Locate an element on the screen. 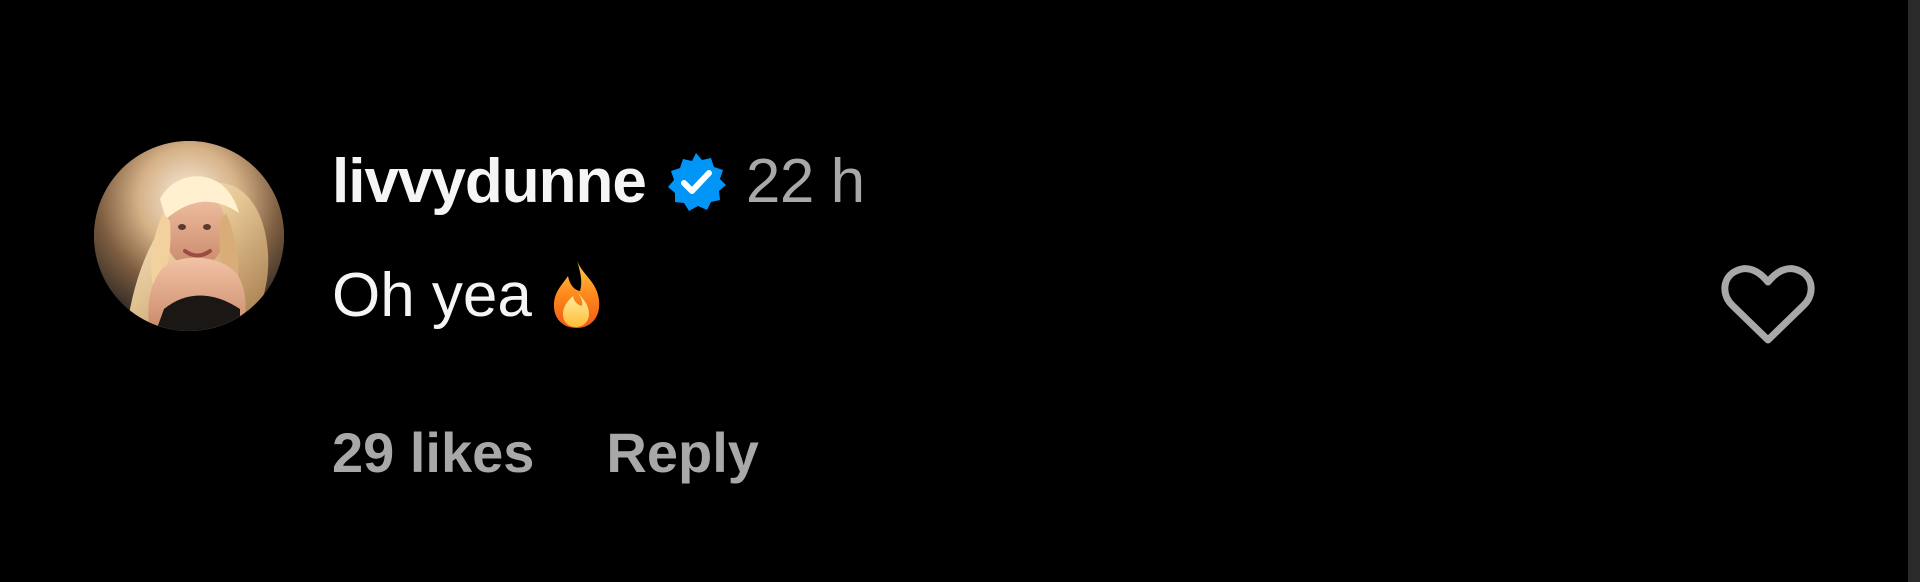 Image resolution: width=1920 pixels, height=582 pixels. comment-text-row: Oh yea is located at coordinates (471, 295).